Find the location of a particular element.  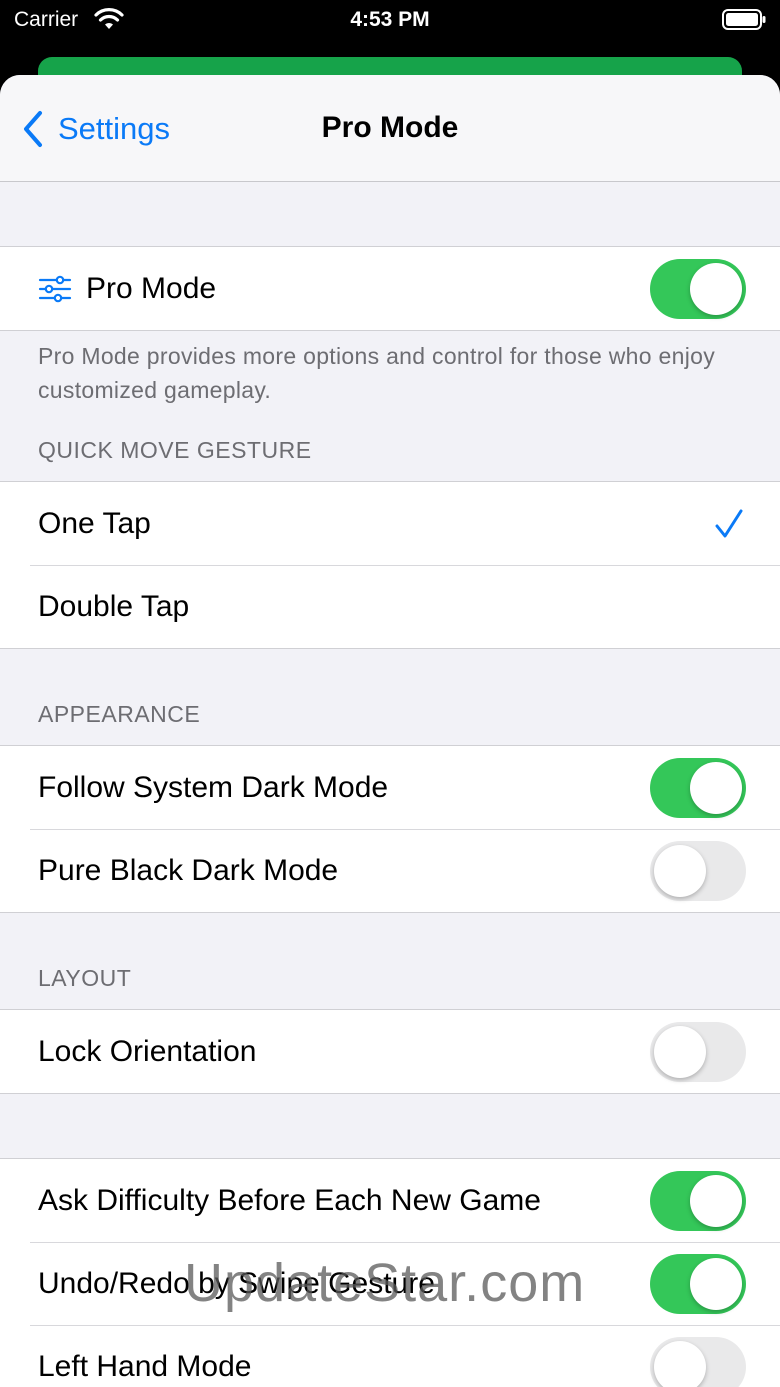

pro-mode-toggle is located at coordinates (698, 288).